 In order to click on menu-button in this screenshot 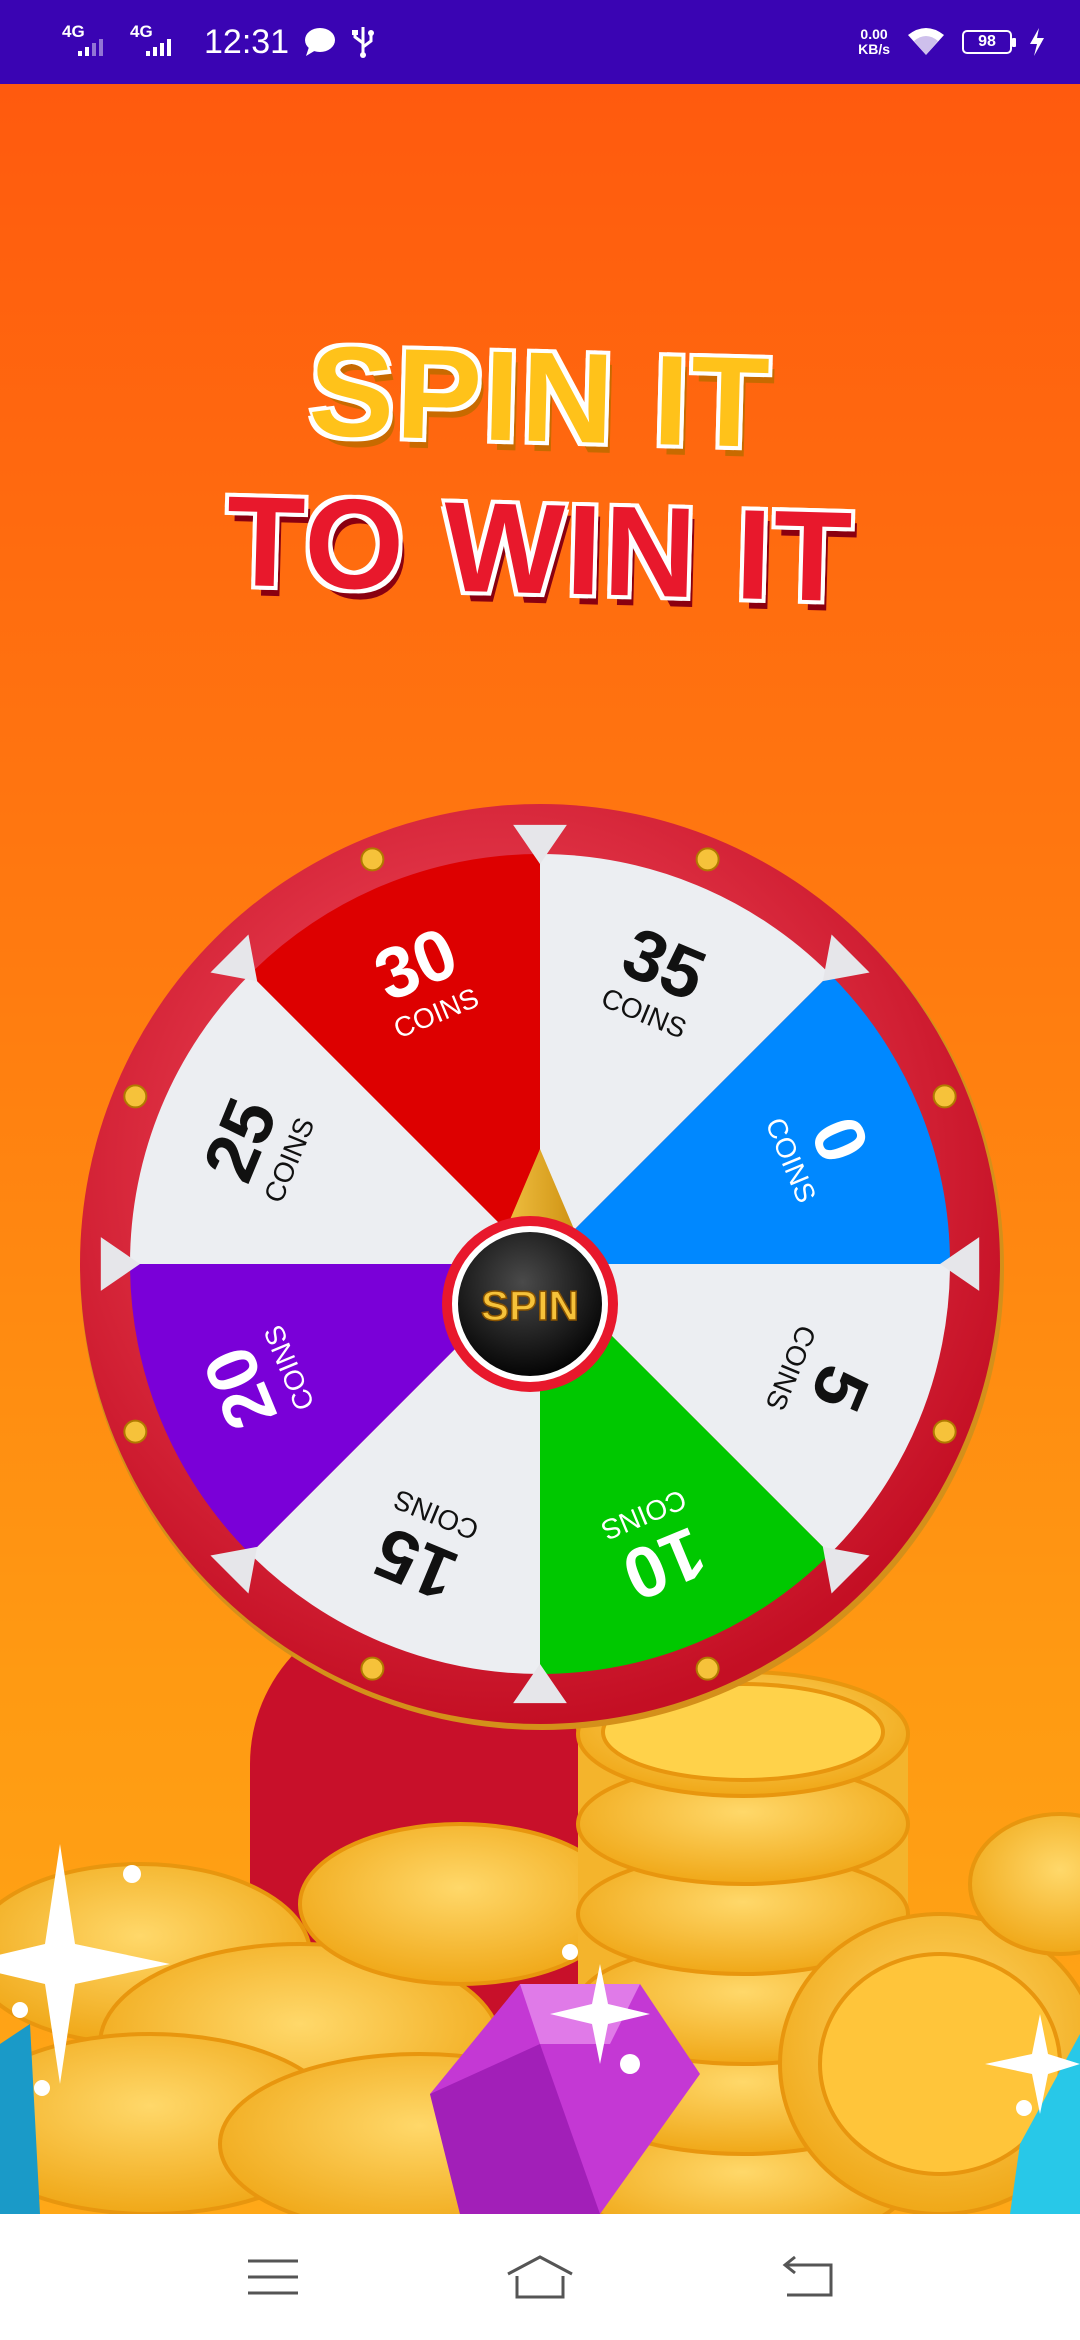, I will do `click(273, 2277)`.